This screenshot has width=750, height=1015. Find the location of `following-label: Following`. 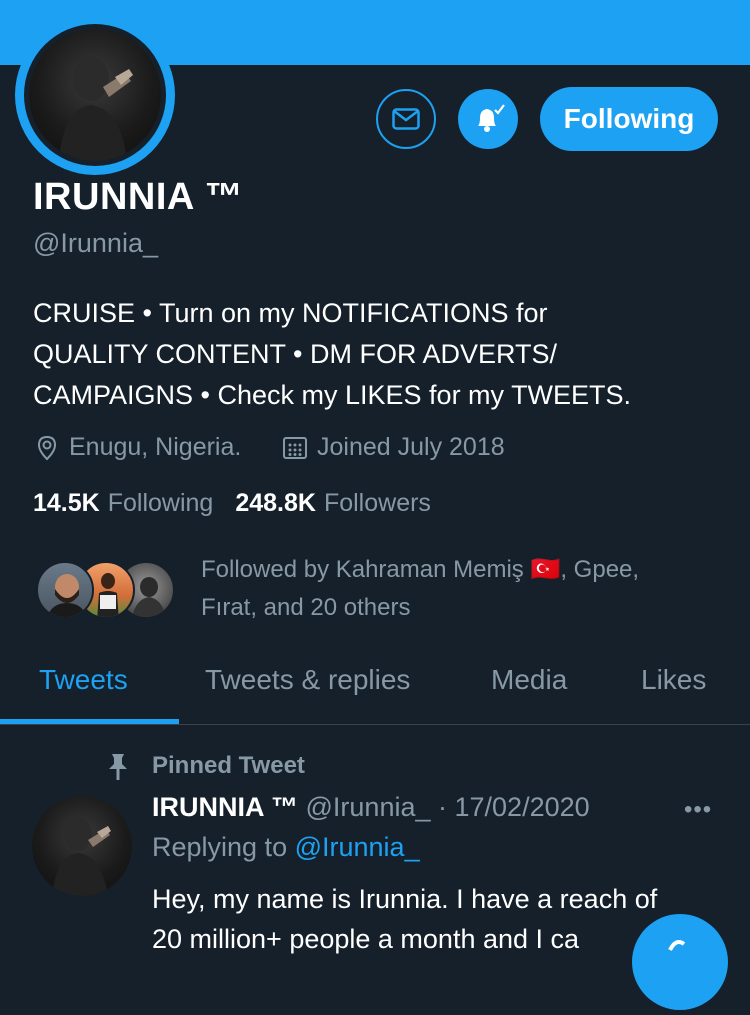

following-label: Following is located at coordinates (160, 503).